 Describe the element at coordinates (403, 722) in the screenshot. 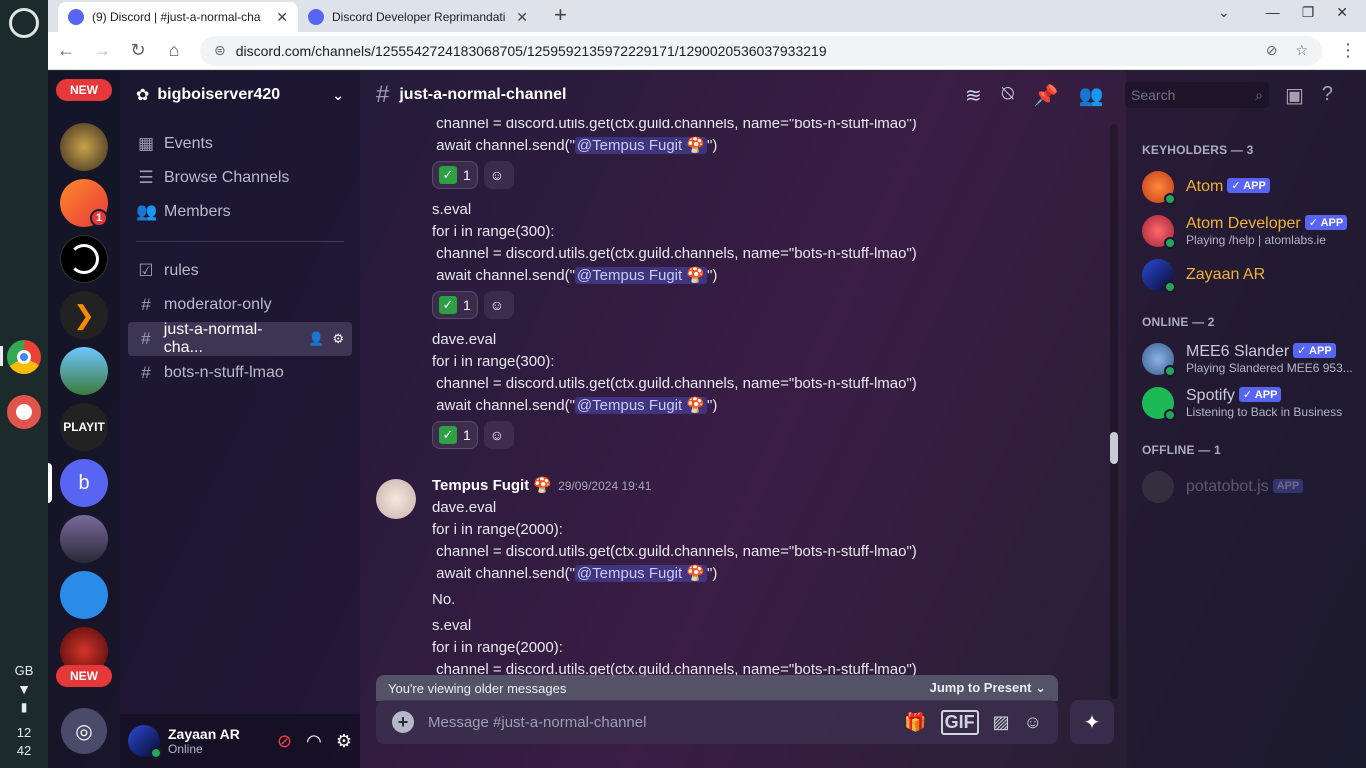

I see `upload-plus-icon: +` at that location.